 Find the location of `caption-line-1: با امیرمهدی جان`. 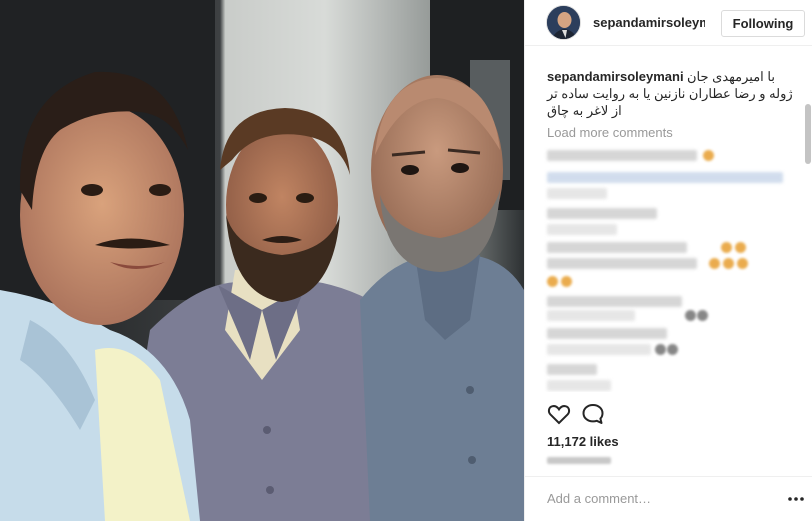

caption-line-1: با امیرمهدی جان is located at coordinates (731, 76).